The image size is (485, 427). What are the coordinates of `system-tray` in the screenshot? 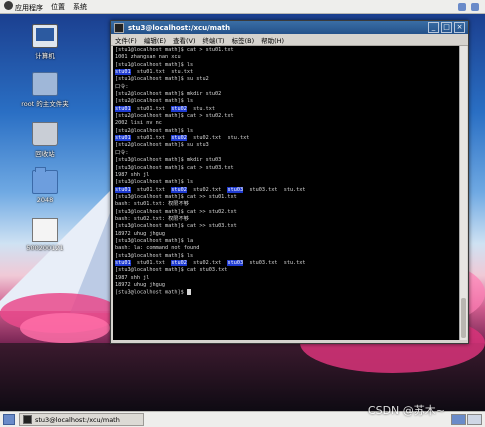 It's located at (468, 6).